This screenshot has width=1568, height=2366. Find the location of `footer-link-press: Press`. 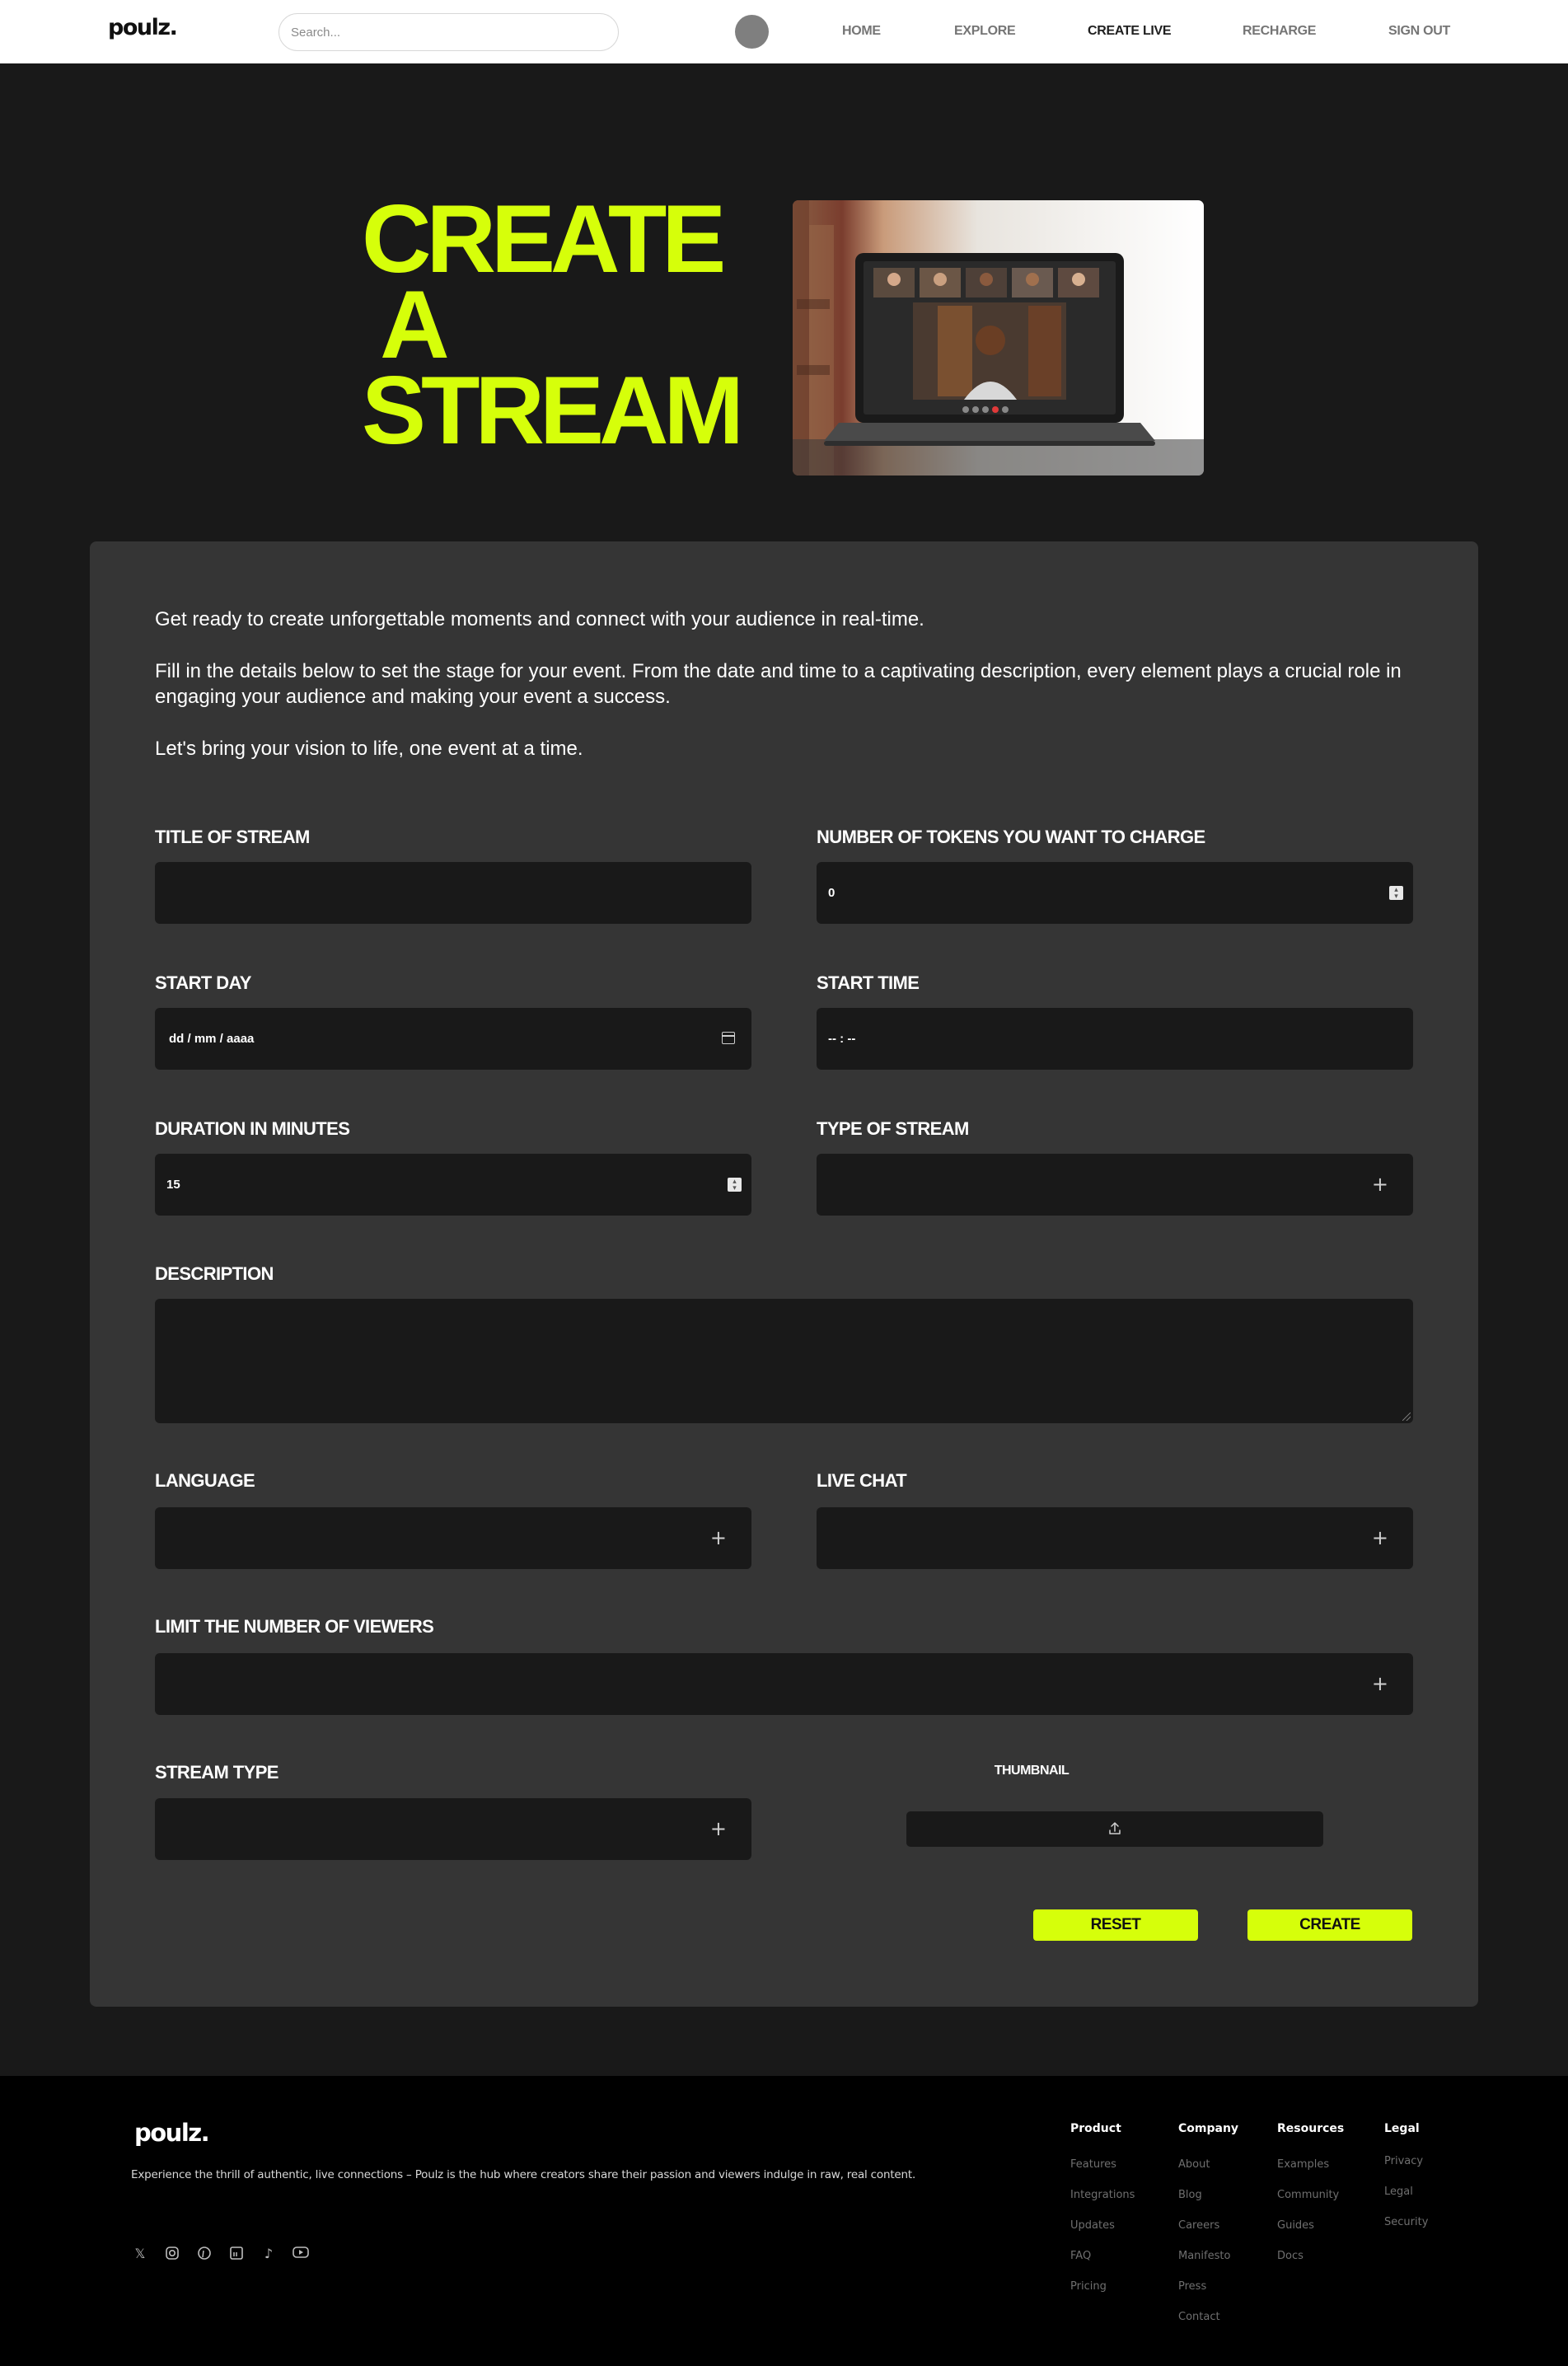

footer-link-press: Press is located at coordinates (1192, 2287).